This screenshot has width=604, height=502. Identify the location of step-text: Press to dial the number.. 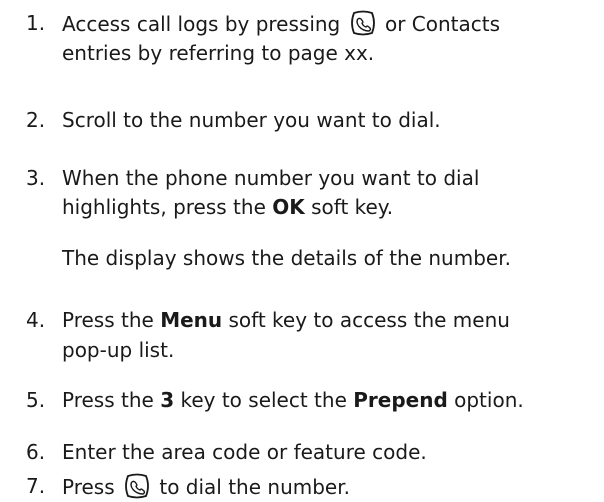
(206, 486).